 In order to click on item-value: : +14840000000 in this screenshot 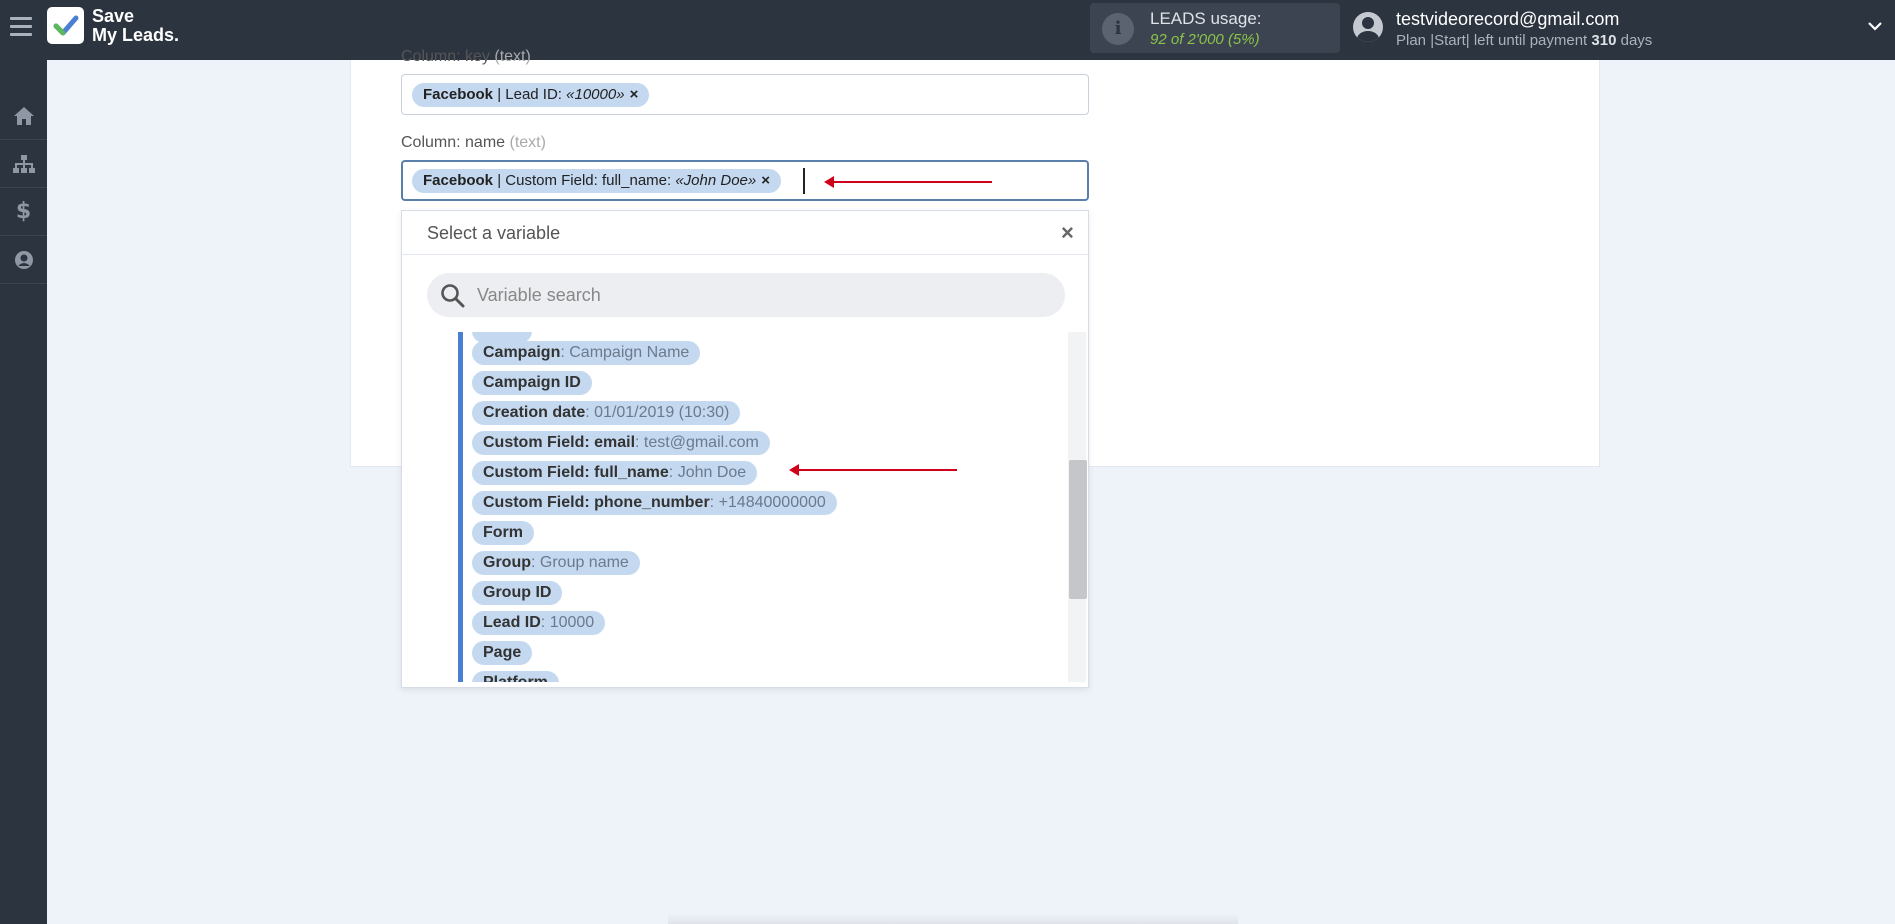, I will do `click(767, 502)`.